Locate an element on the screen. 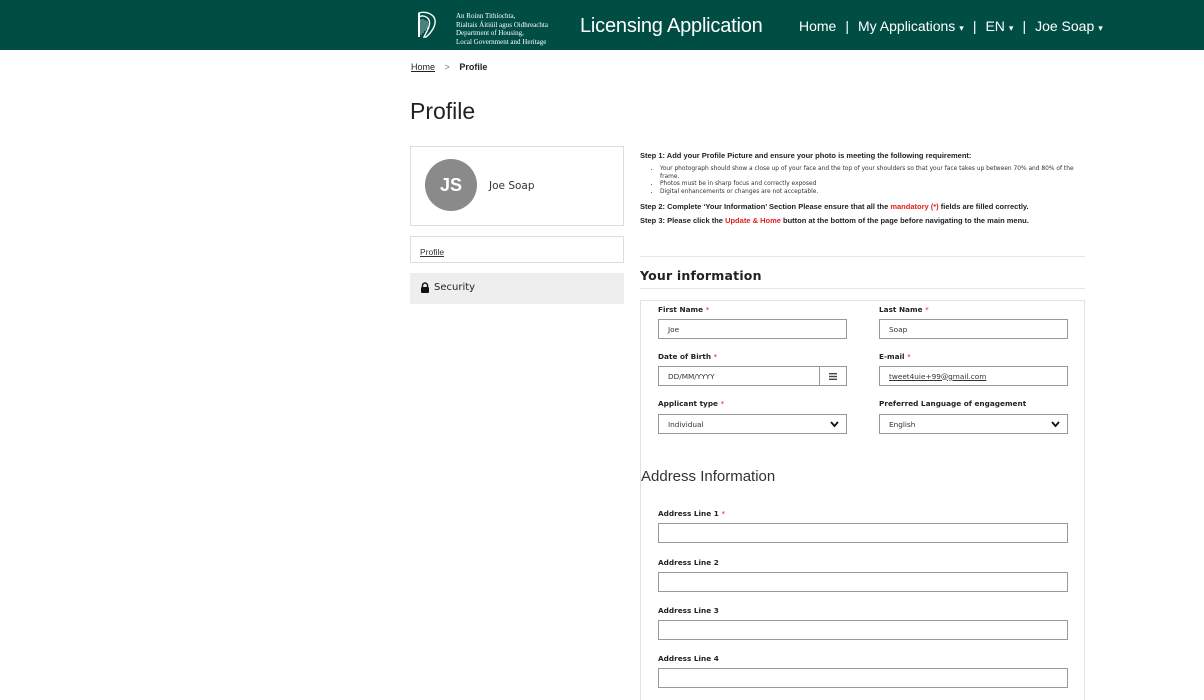 This screenshot has width=1204, height=700. label-text: Address Line 3 is located at coordinates (688, 610).